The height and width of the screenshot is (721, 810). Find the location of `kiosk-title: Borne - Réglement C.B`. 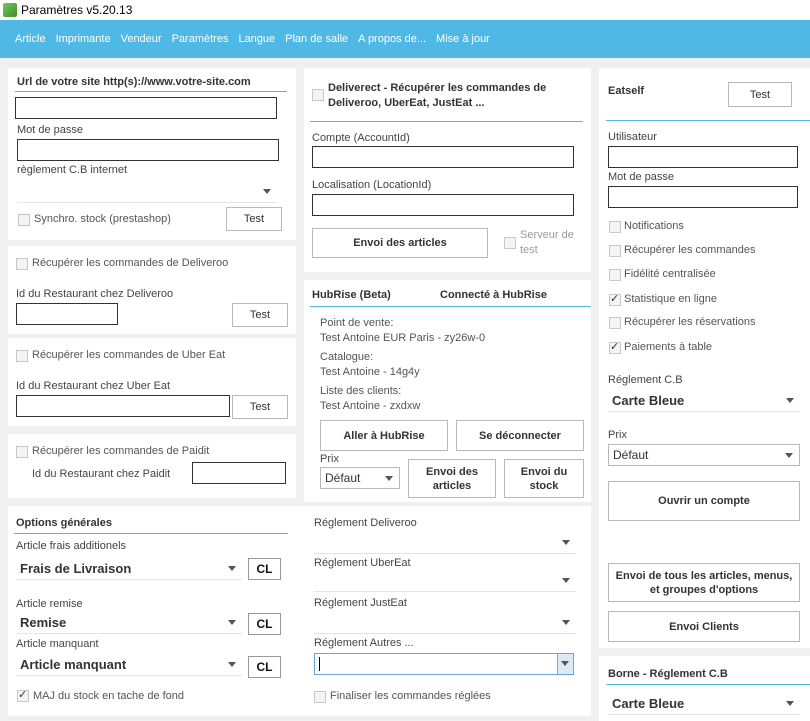

kiosk-title: Borne - Réglement C.B is located at coordinates (668, 674).